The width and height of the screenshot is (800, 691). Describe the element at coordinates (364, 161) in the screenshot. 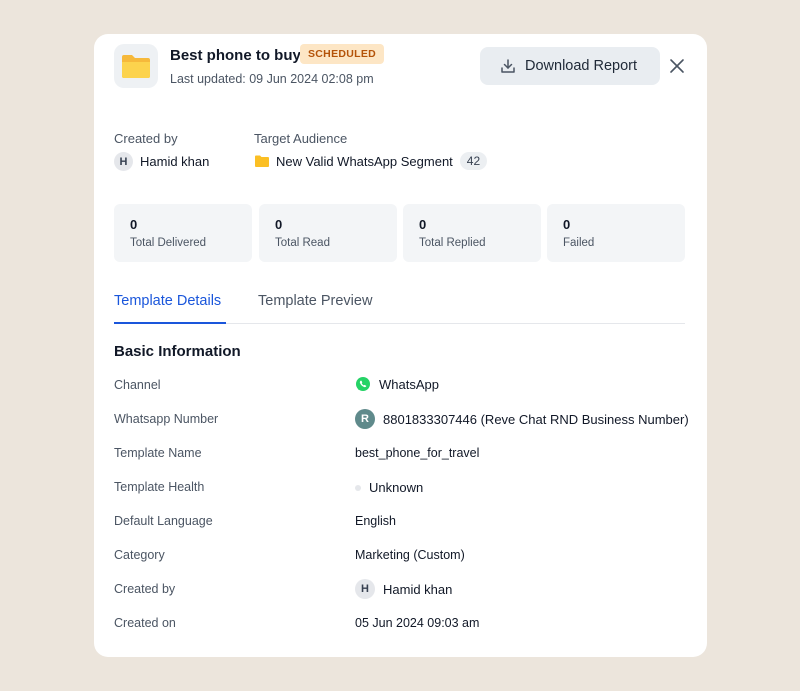

I see `segment-name: New Valid WhatsApp Segment` at that location.